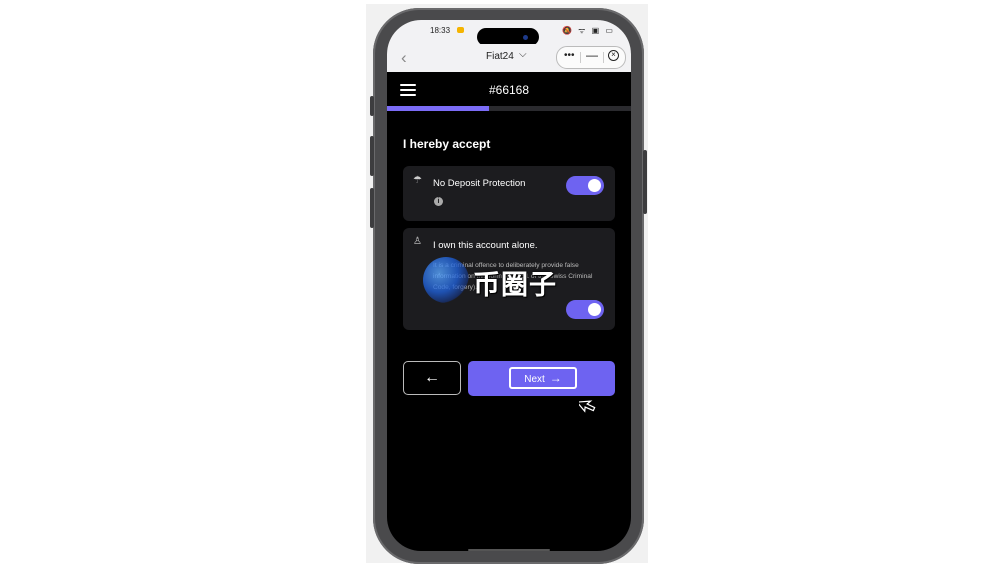 The height and width of the screenshot is (564, 996). I want to click on back-button: ←, so click(432, 378).